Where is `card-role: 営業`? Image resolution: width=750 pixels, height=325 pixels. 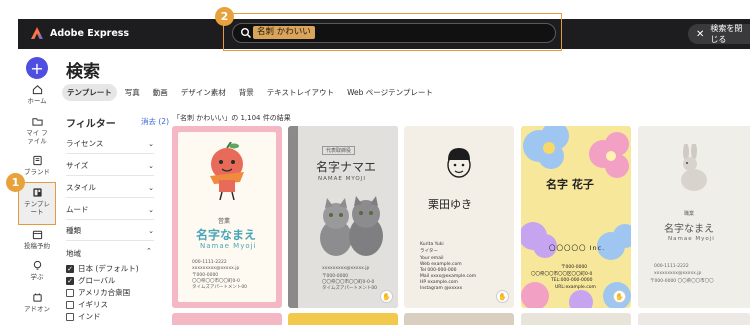
card-role: 営業 is located at coordinates (224, 221).